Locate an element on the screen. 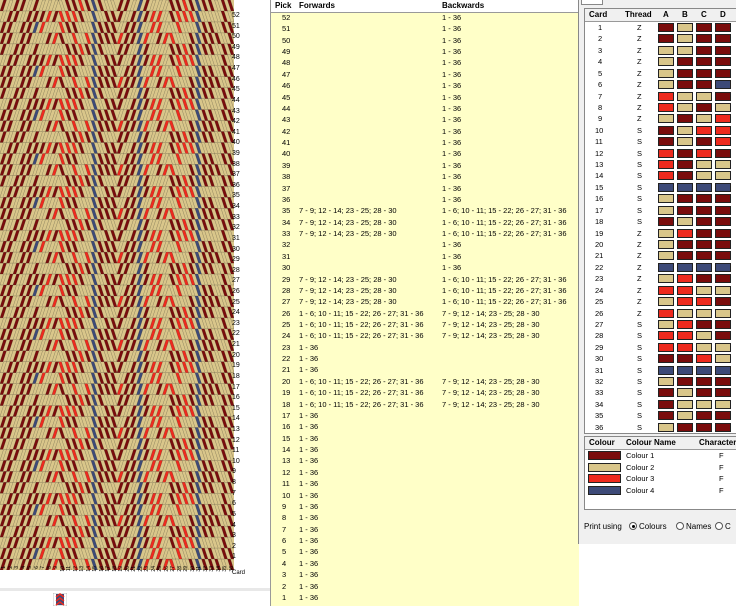 Image resolution: width=736 pixels, height=606 pixels. card-row: 29 S is located at coordinates (660, 347).